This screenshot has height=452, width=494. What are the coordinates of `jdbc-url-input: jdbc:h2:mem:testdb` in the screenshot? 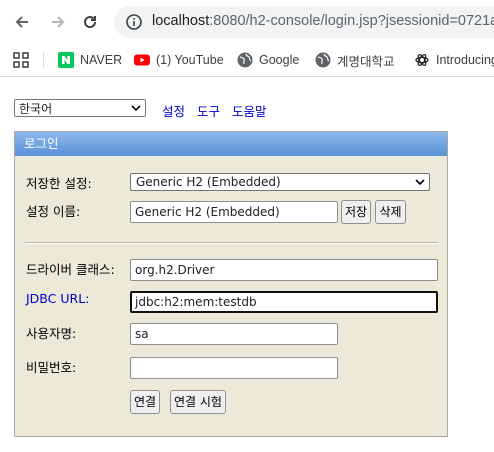 It's located at (284, 302).